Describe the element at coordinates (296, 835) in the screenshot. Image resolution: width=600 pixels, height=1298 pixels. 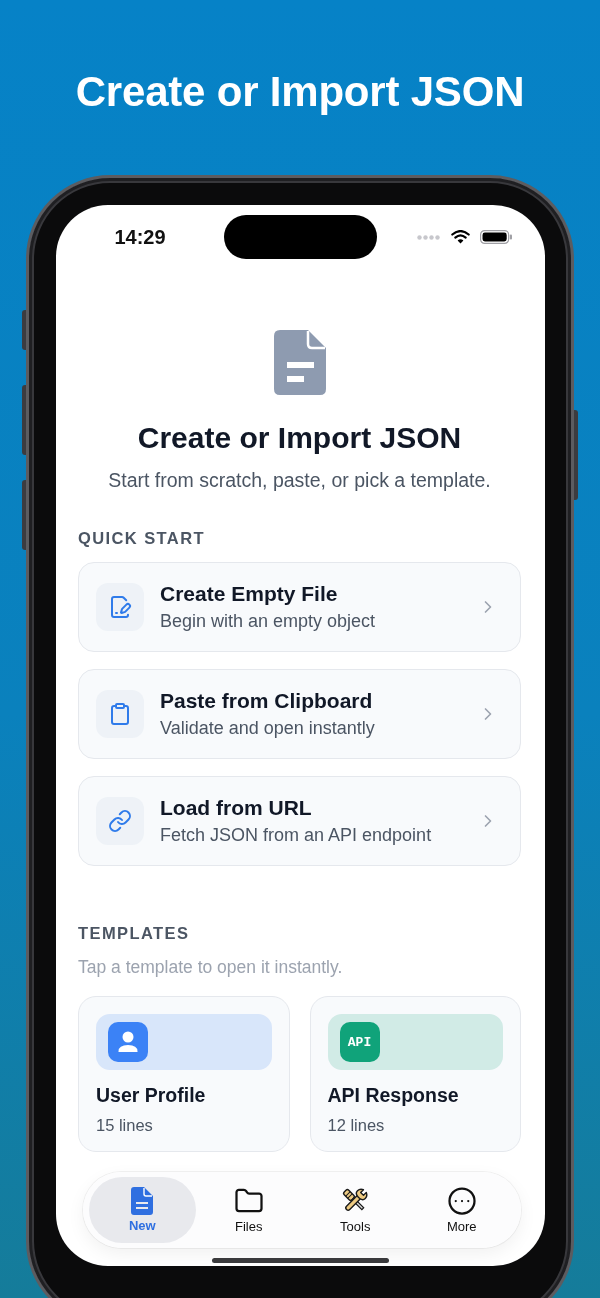
I see `option-subtitle: Fetch JSON from an API endpoint` at that location.